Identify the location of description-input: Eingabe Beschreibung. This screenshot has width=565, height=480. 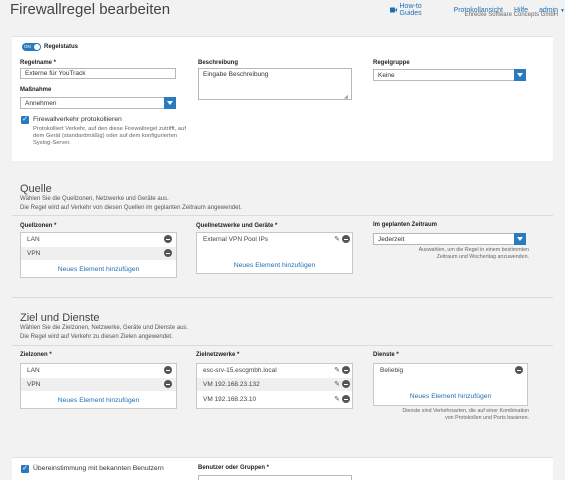
(275, 84).